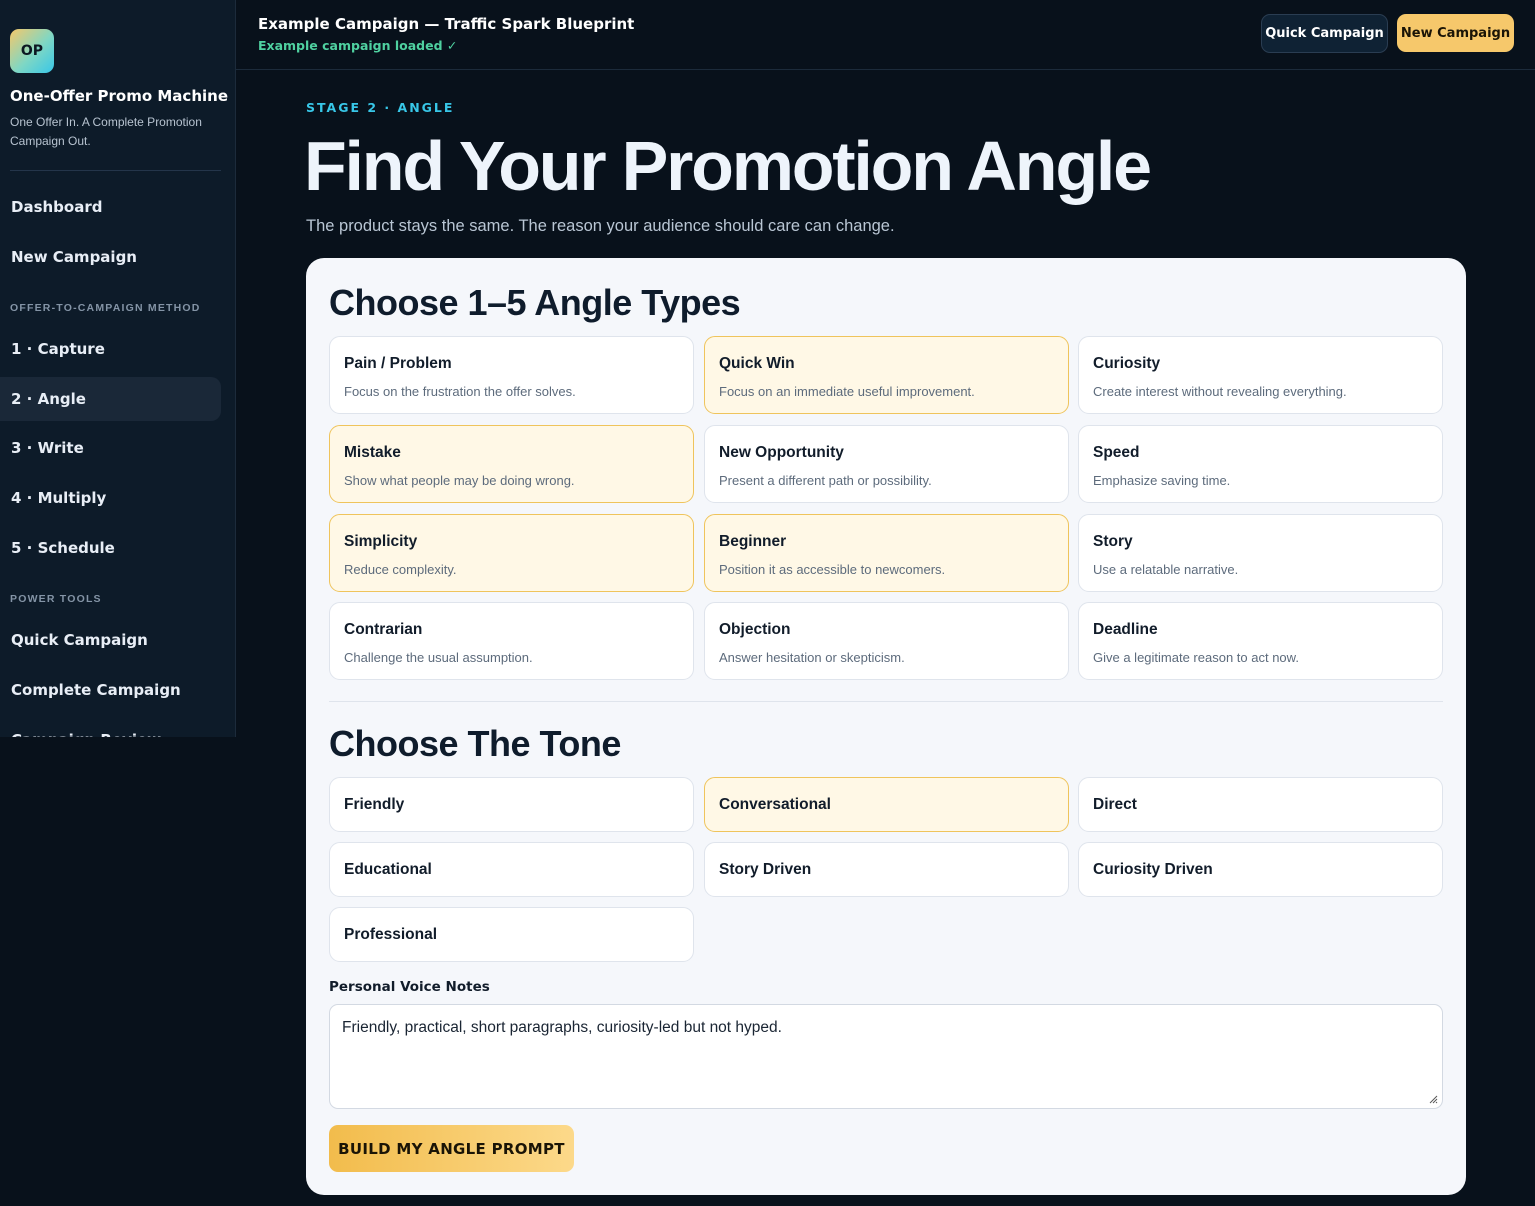 The height and width of the screenshot is (1206, 1535). What do you see at coordinates (391, 934) in the screenshot?
I see `tone-option-title: Professional` at bounding box center [391, 934].